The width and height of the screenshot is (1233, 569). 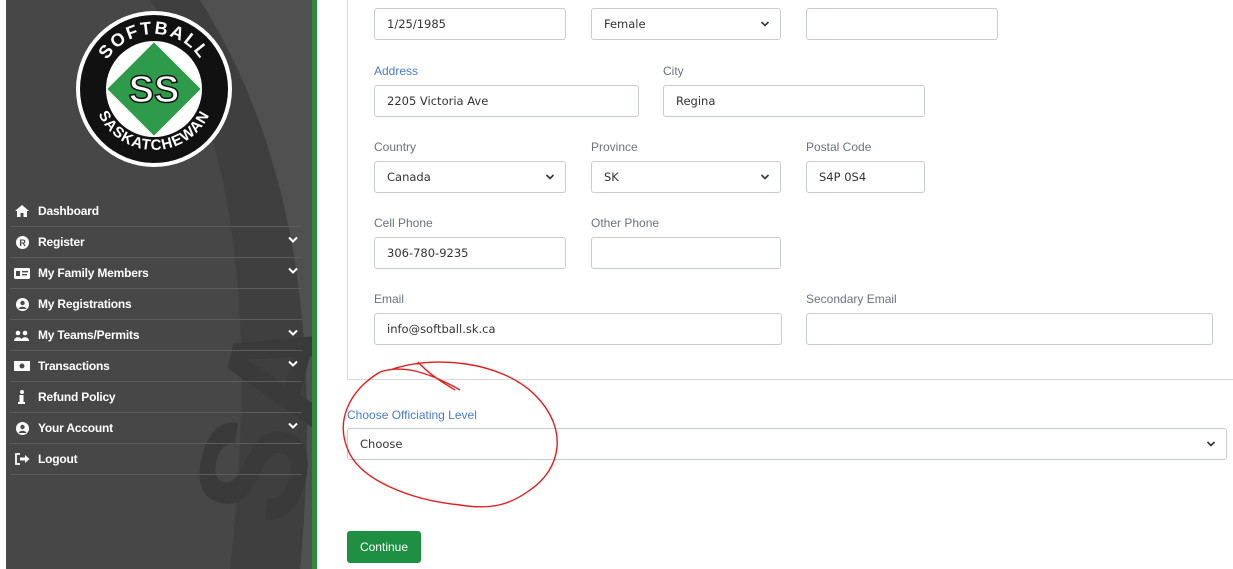 What do you see at coordinates (156, 242) in the screenshot?
I see `sidebar-item-register: R Register` at bounding box center [156, 242].